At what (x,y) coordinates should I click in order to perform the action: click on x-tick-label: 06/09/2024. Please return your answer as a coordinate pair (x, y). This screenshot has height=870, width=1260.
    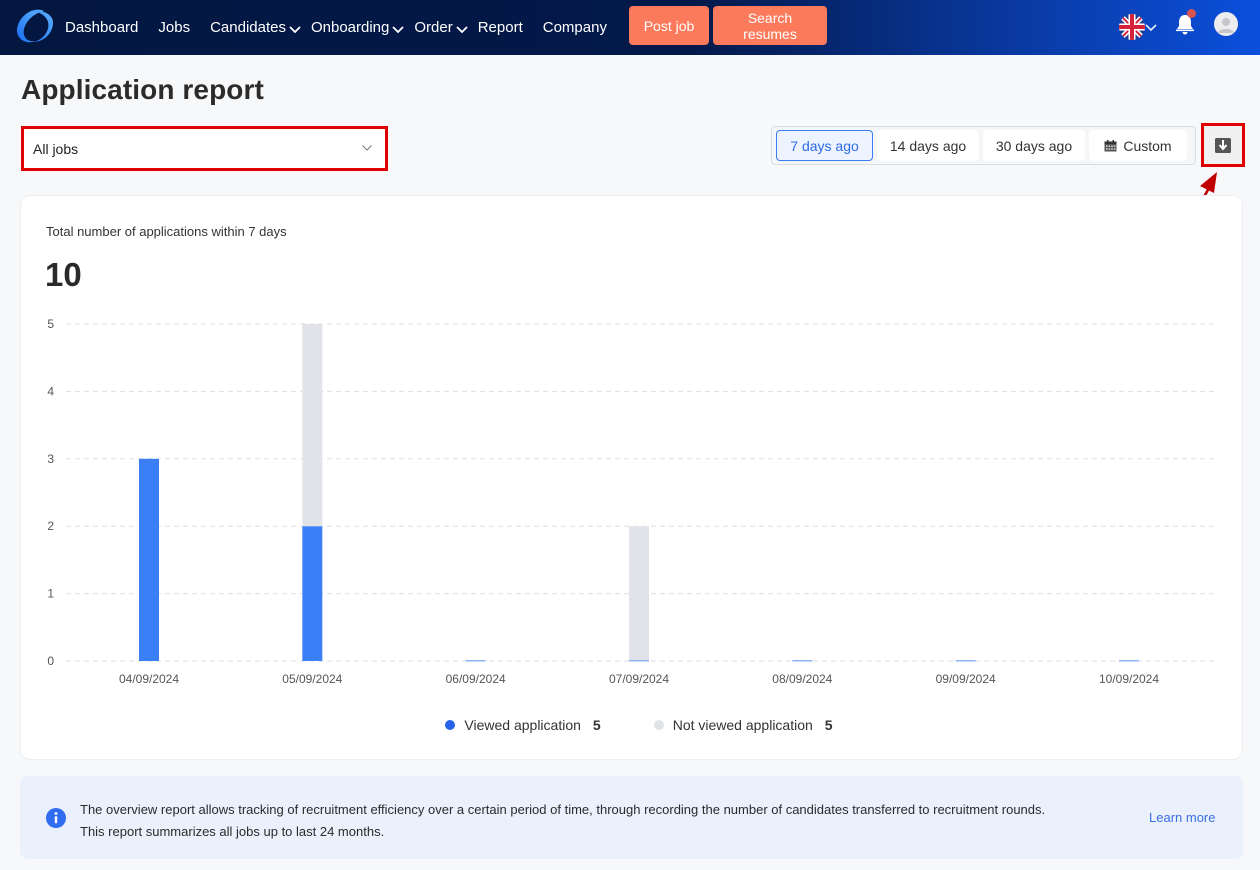
    Looking at the image, I should click on (476, 679).